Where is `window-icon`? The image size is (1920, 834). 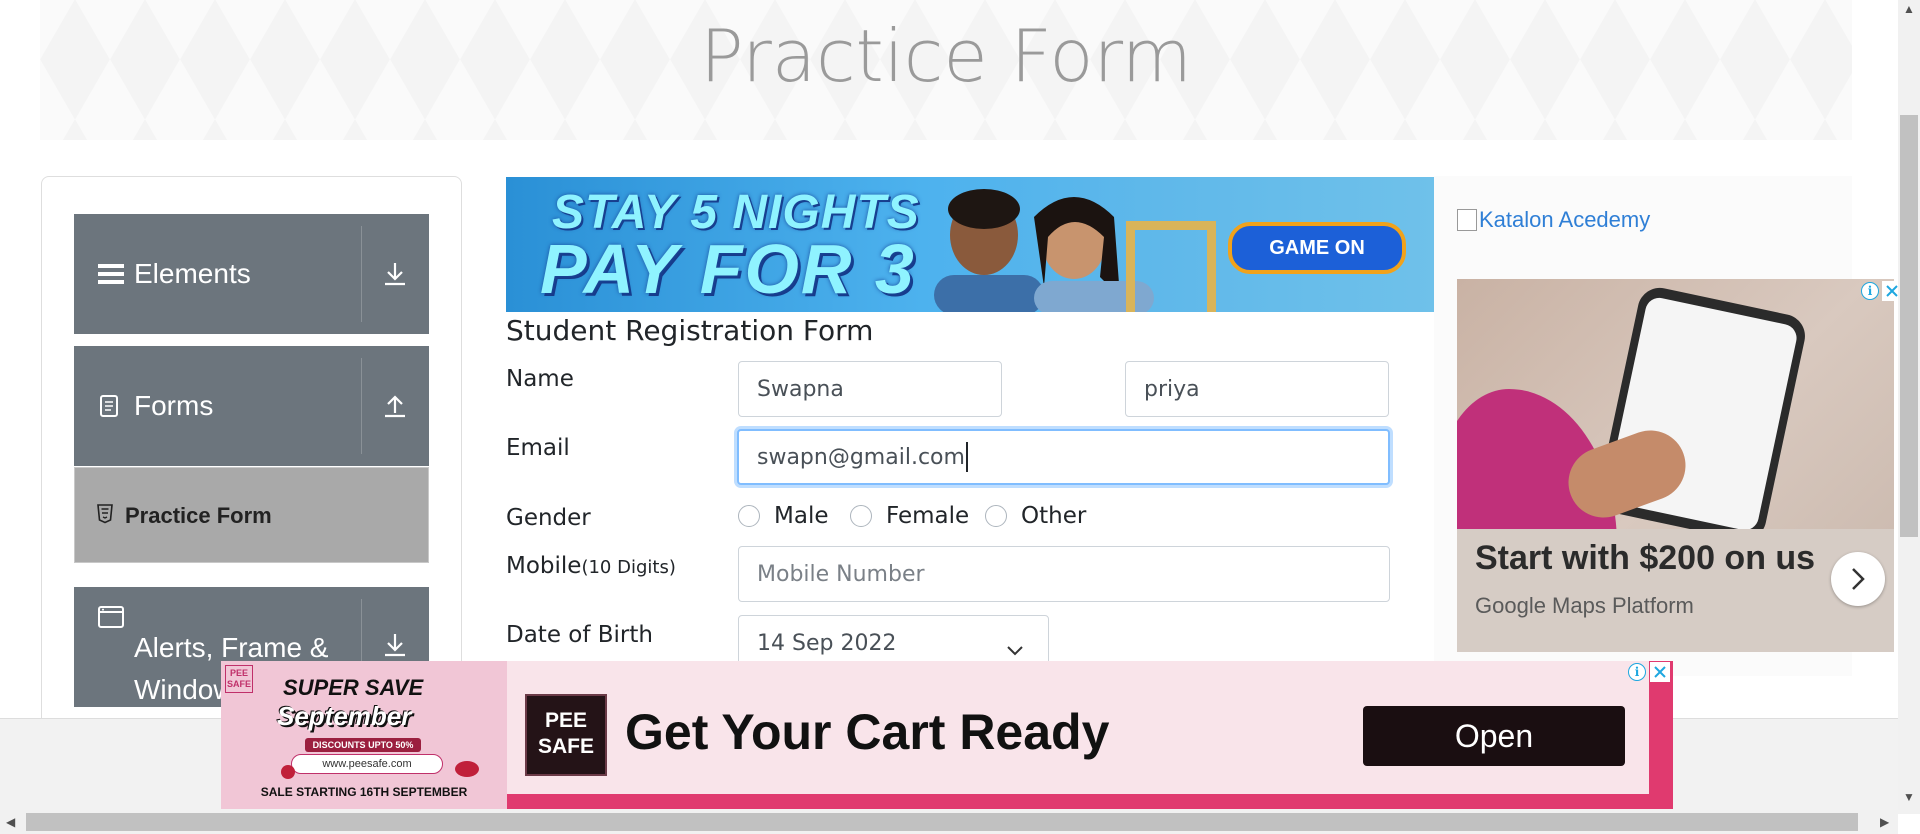 window-icon is located at coordinates (111, 617).